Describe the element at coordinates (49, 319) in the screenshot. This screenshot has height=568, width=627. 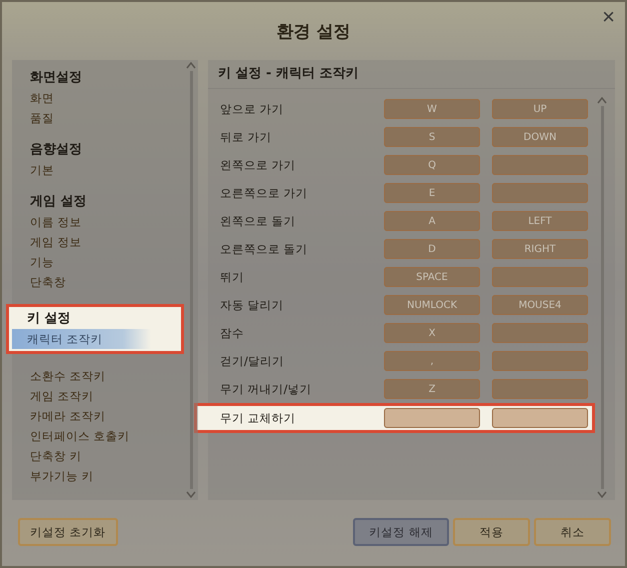
I see `category-heading: 키 설정` at that location.